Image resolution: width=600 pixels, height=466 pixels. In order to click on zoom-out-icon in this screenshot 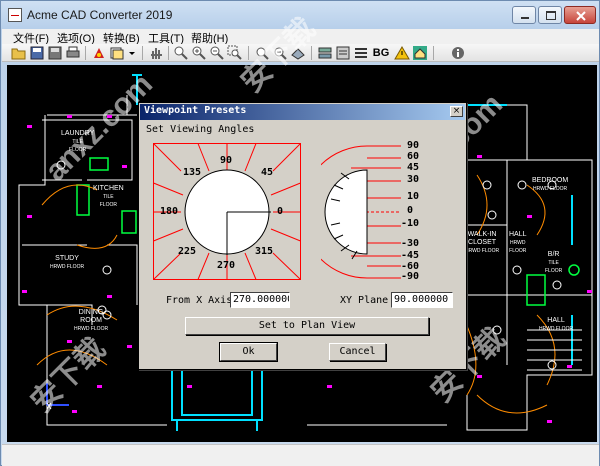, I will do `click(217, 53)`.